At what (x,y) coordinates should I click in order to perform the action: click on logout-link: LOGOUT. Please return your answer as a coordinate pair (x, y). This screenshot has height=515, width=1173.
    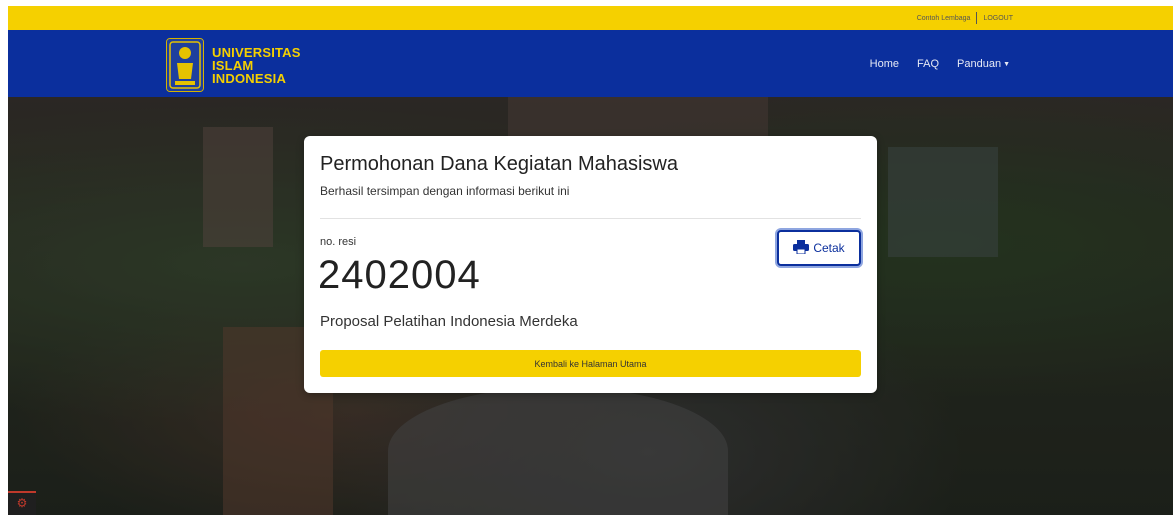
    Looking at the image, I should click on (998, 18).